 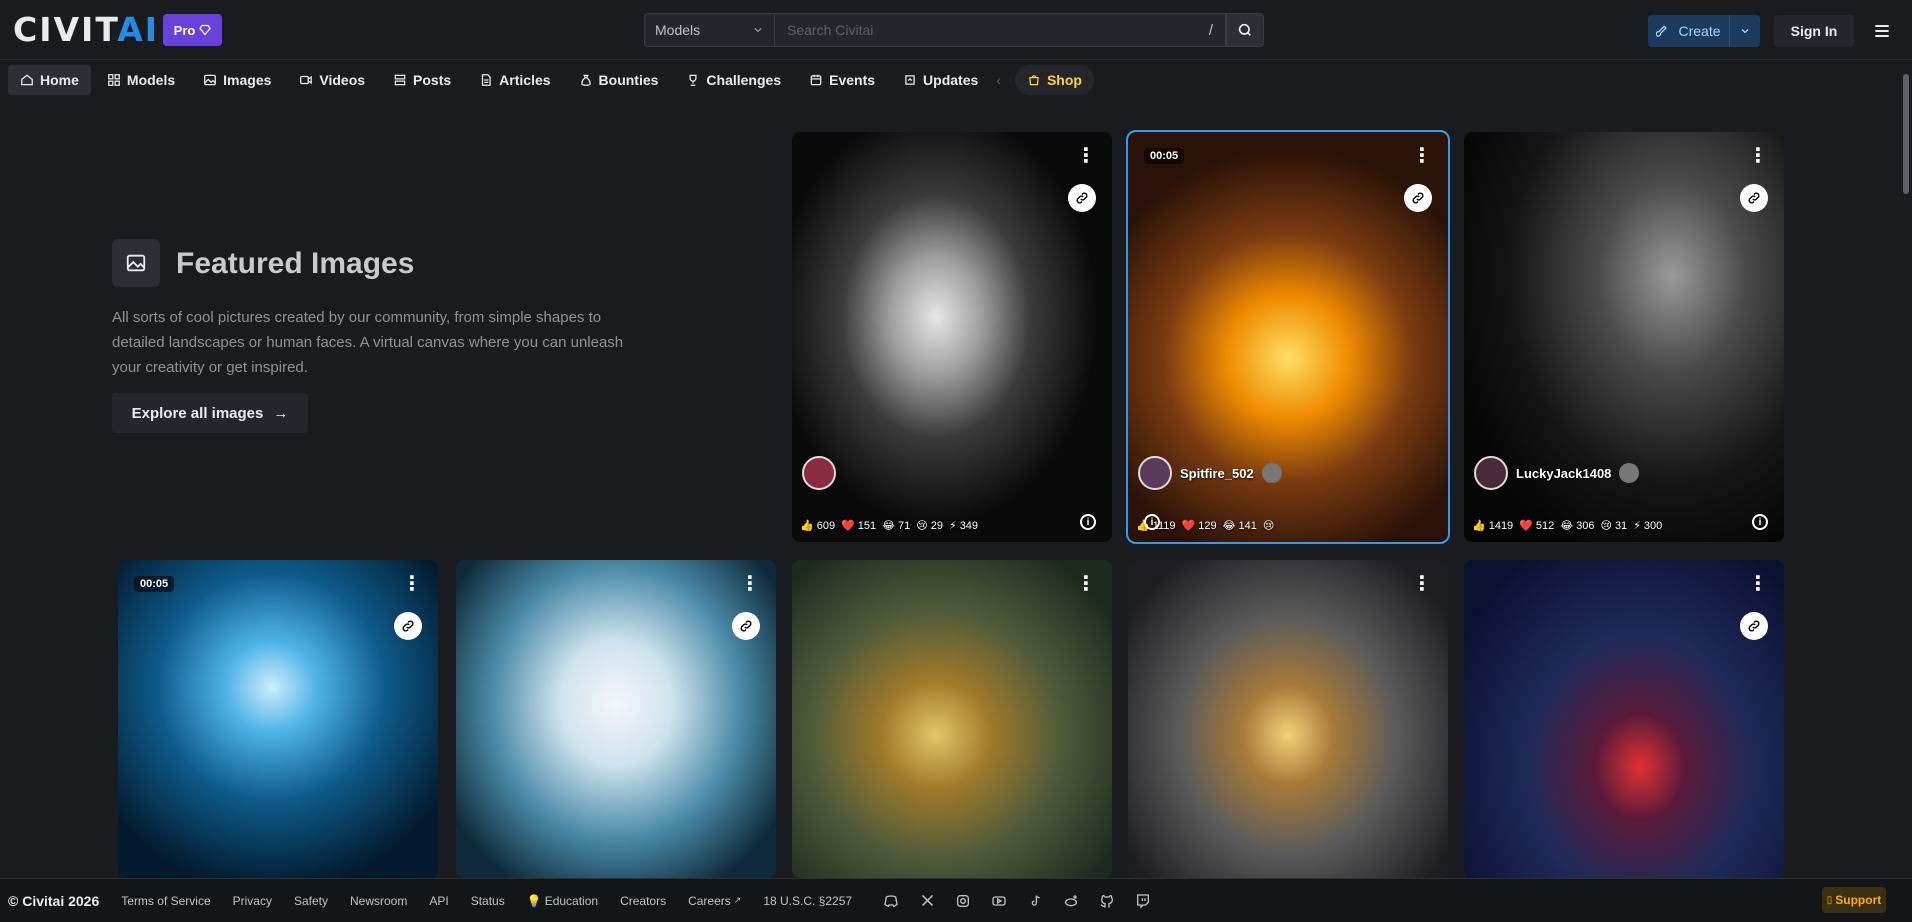 I want to click on laugh-reaction: 😂 141, so click(x=1240, y=526).